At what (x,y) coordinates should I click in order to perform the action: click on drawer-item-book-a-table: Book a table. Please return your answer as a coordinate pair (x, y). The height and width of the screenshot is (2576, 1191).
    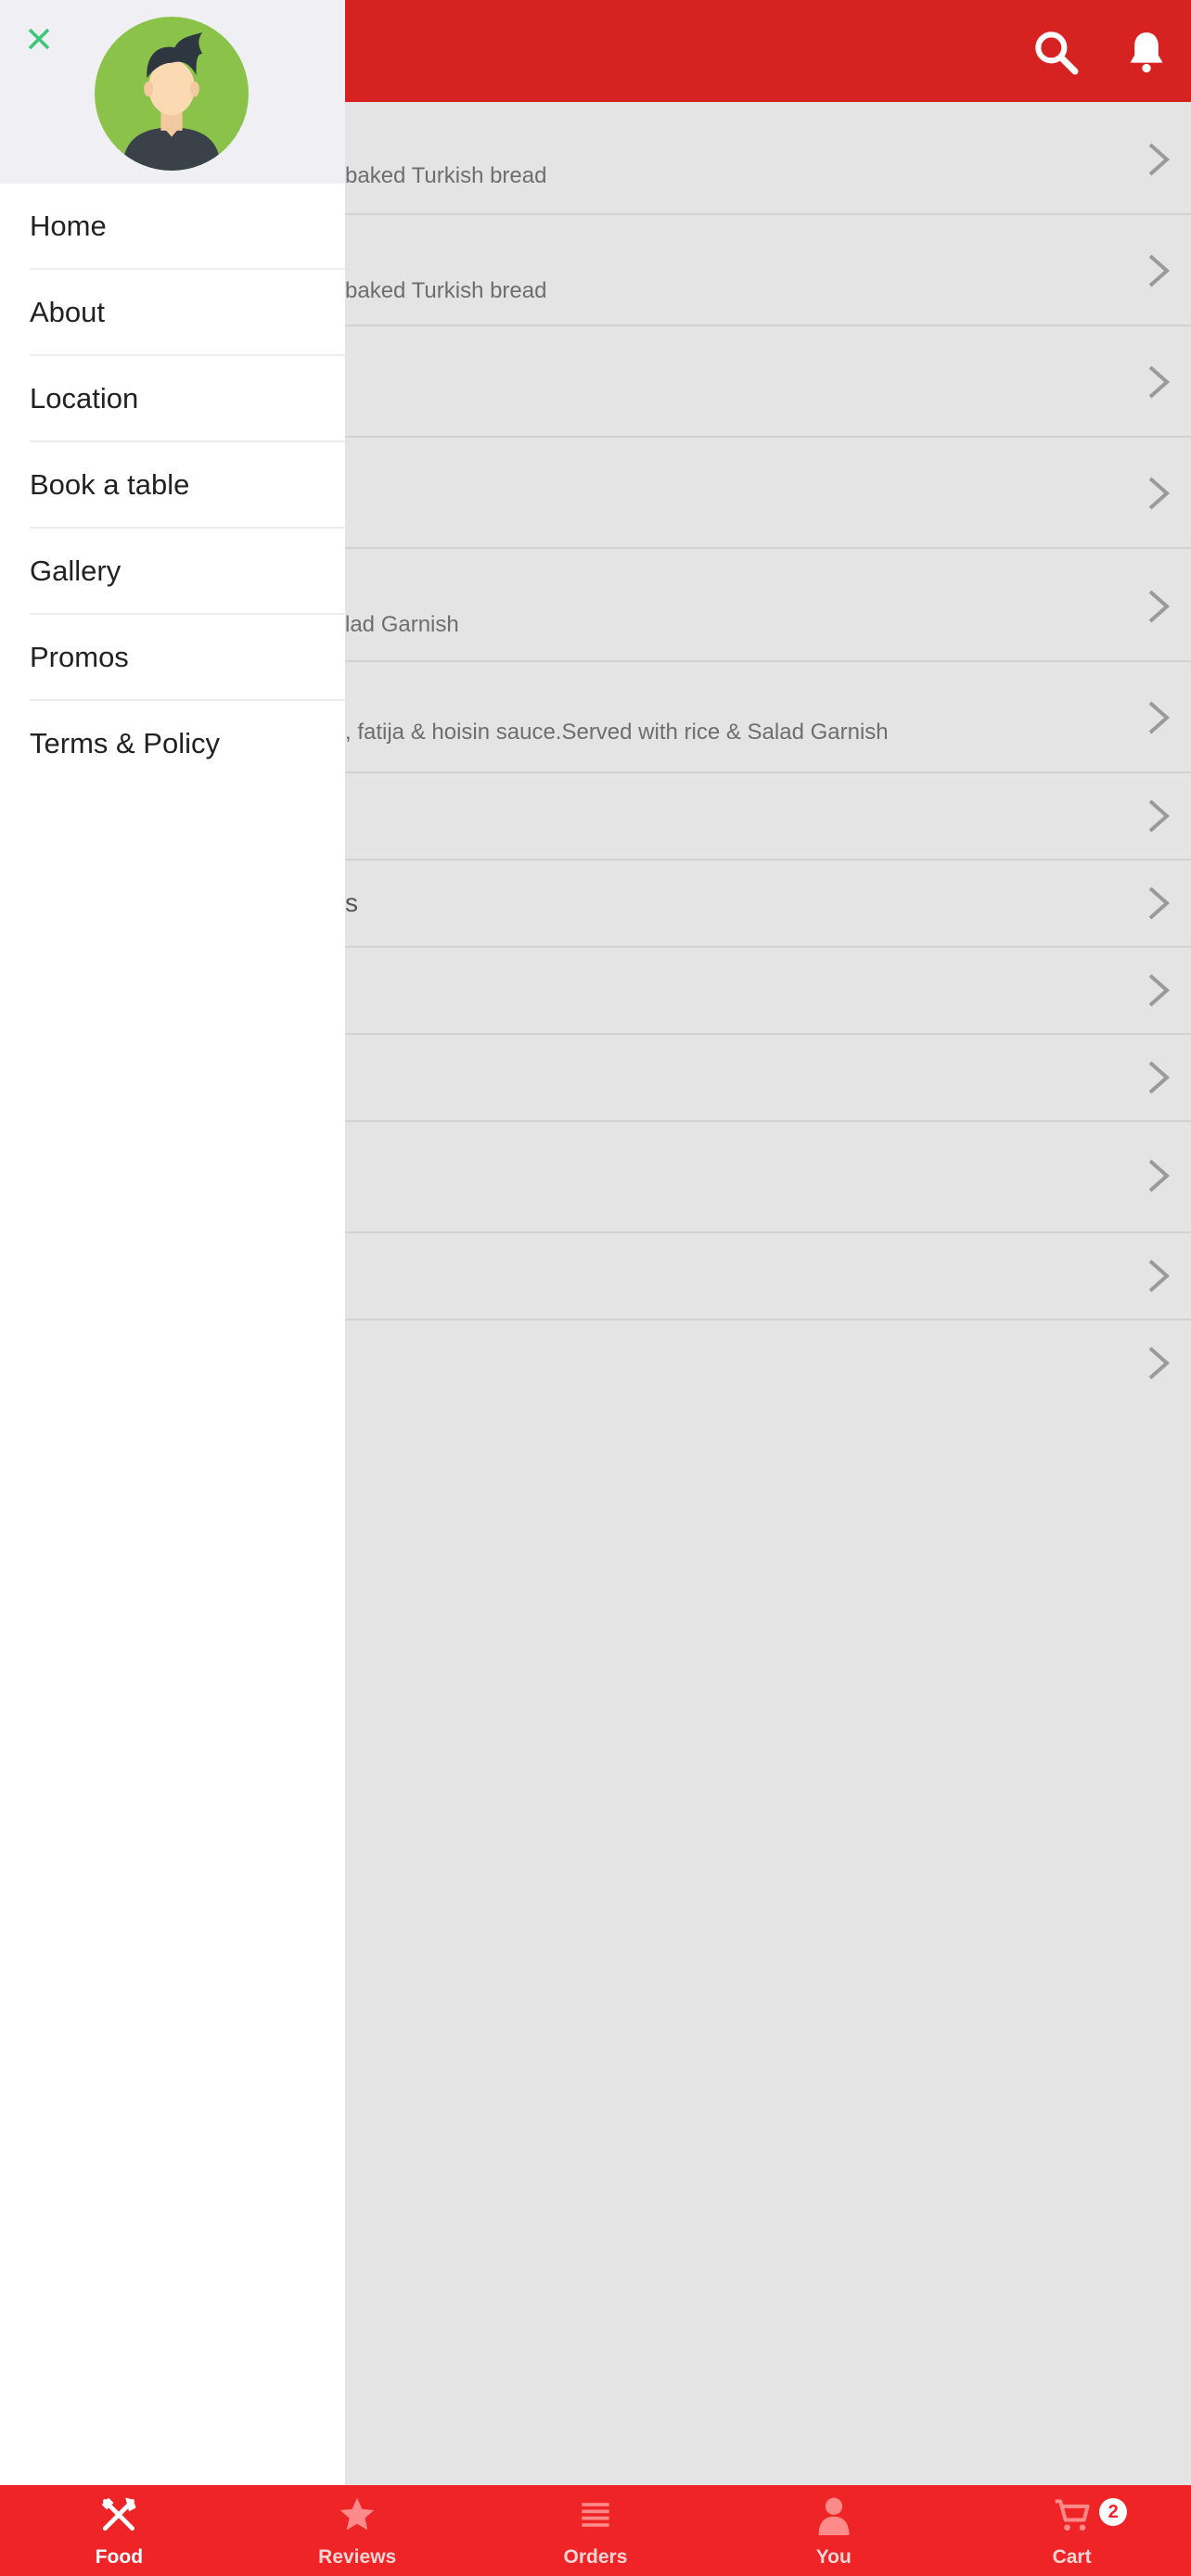
    Looking at the image, I should click on (187, 485).